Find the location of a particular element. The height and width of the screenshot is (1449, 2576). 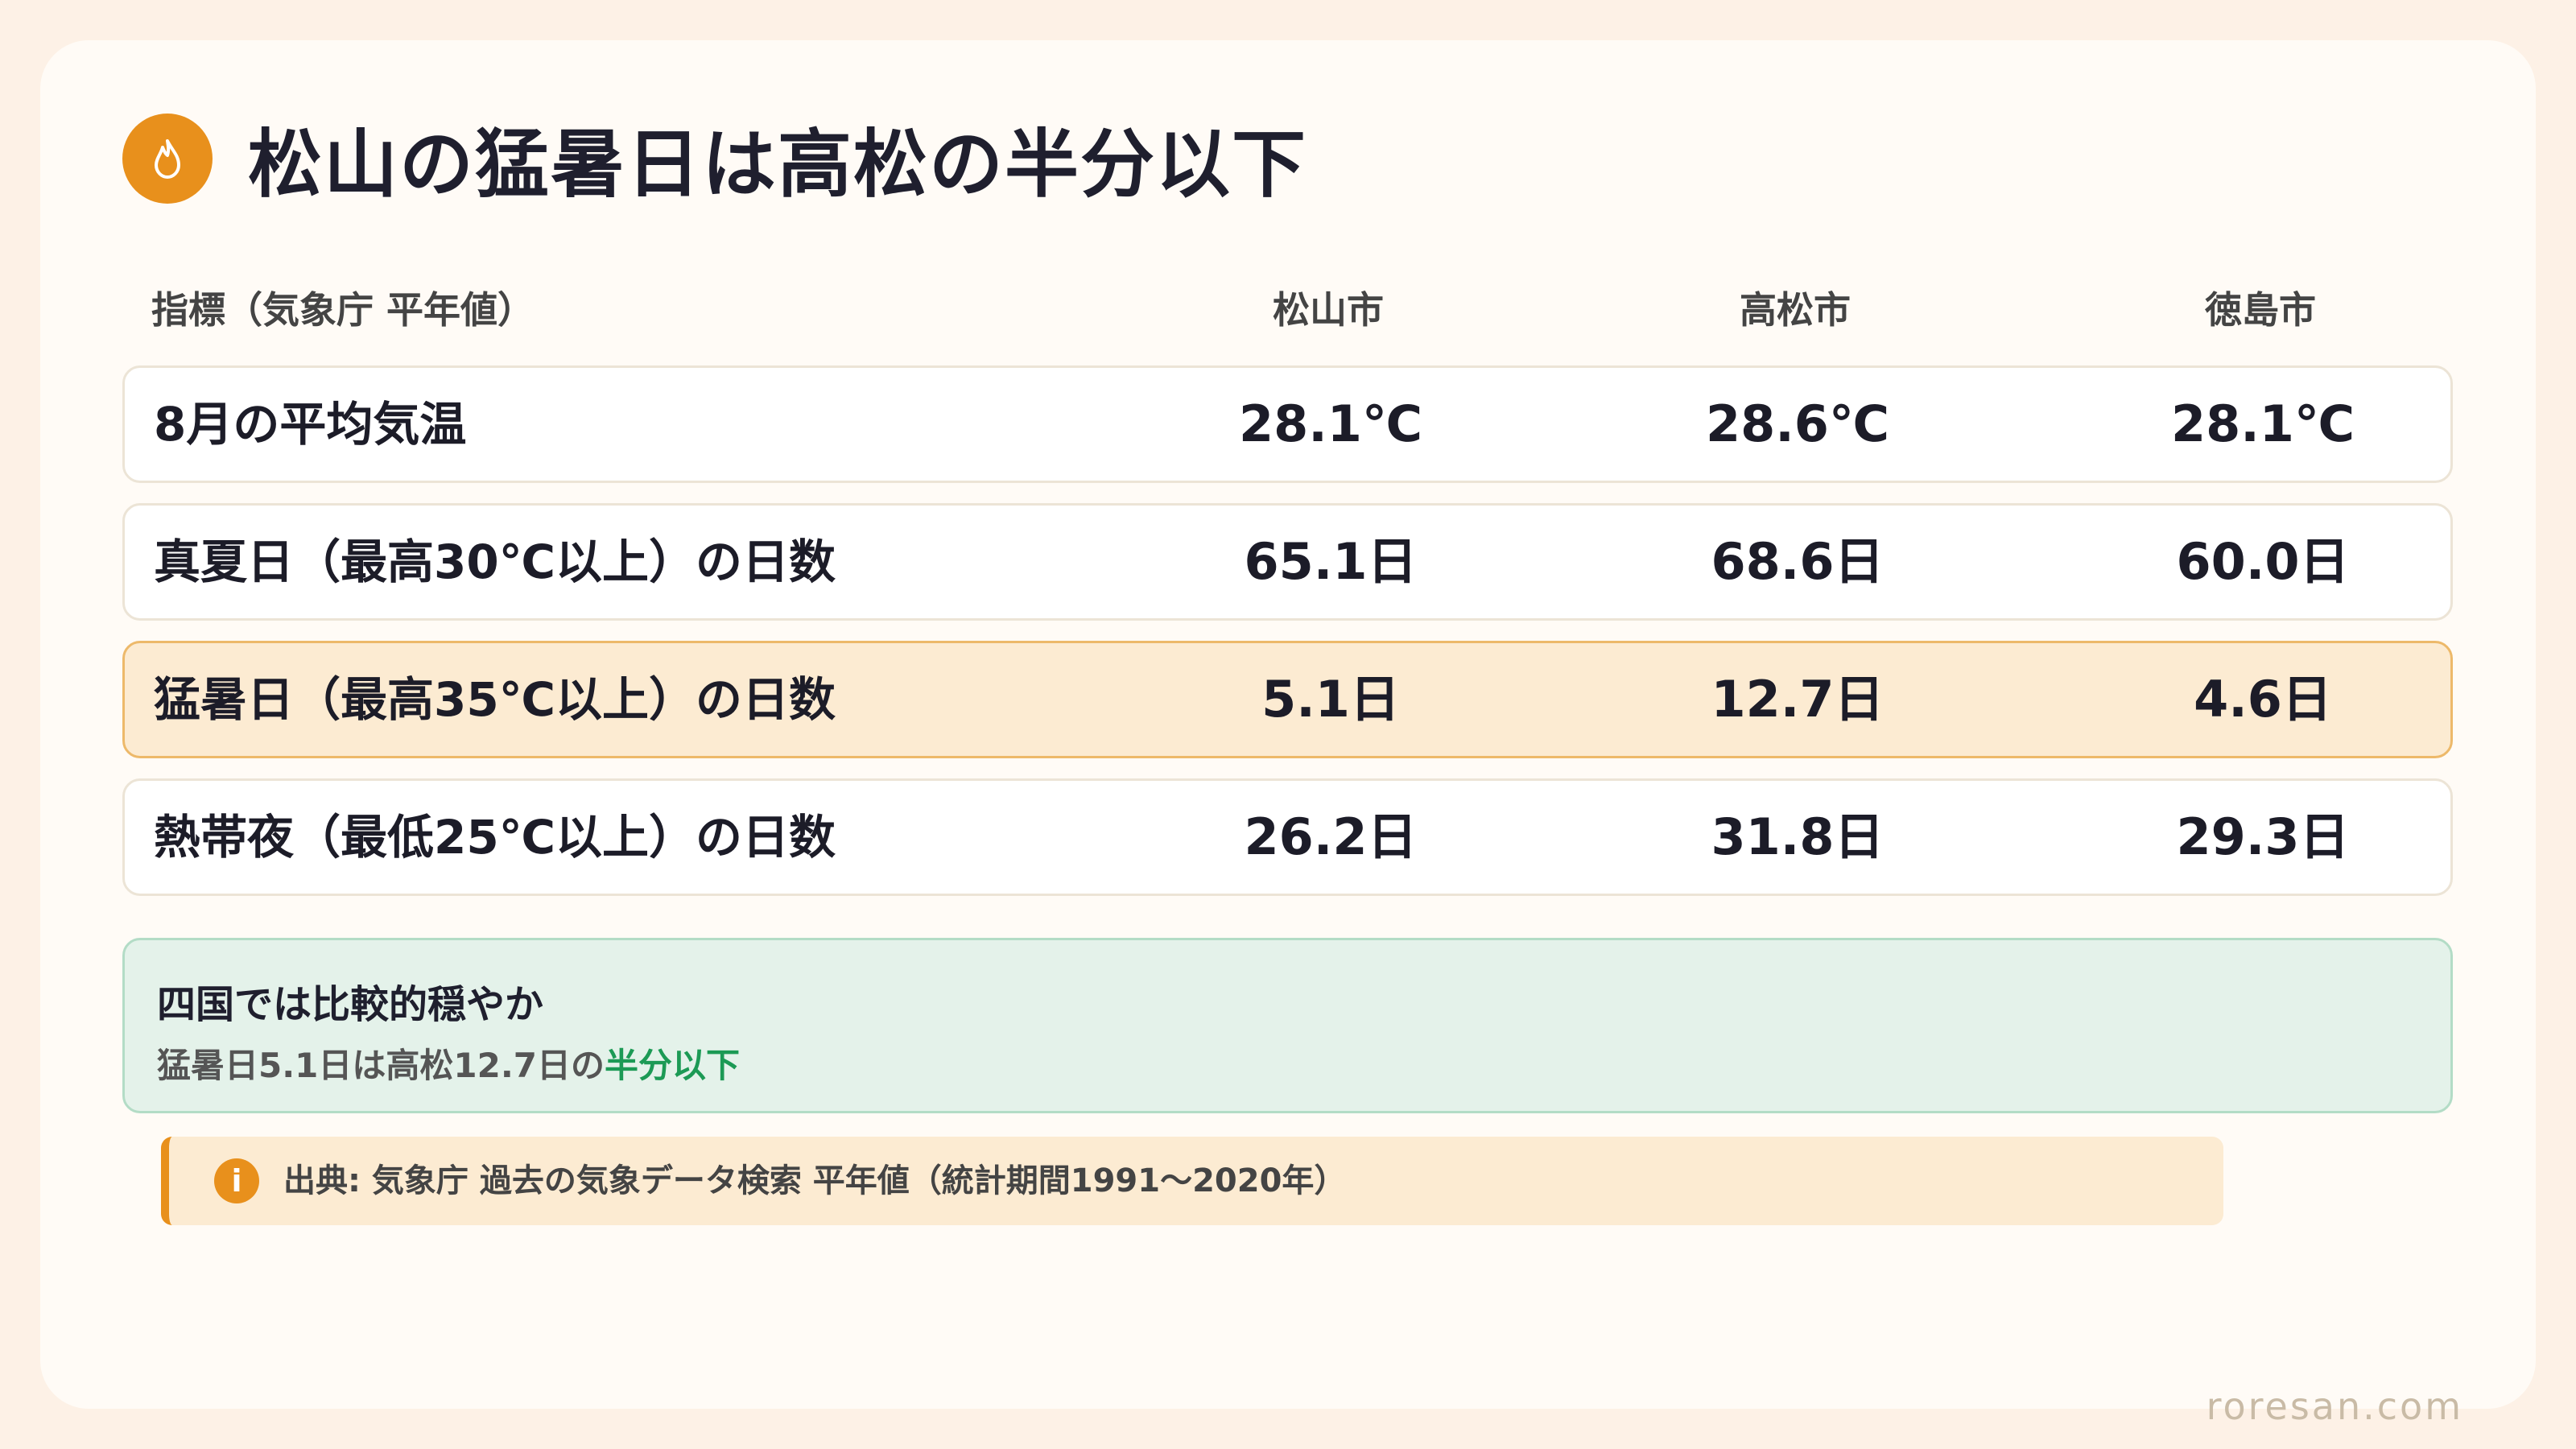

row-label: 熱帯夜（最低25℃以上）の日数 is located at coordinates (495, 837).